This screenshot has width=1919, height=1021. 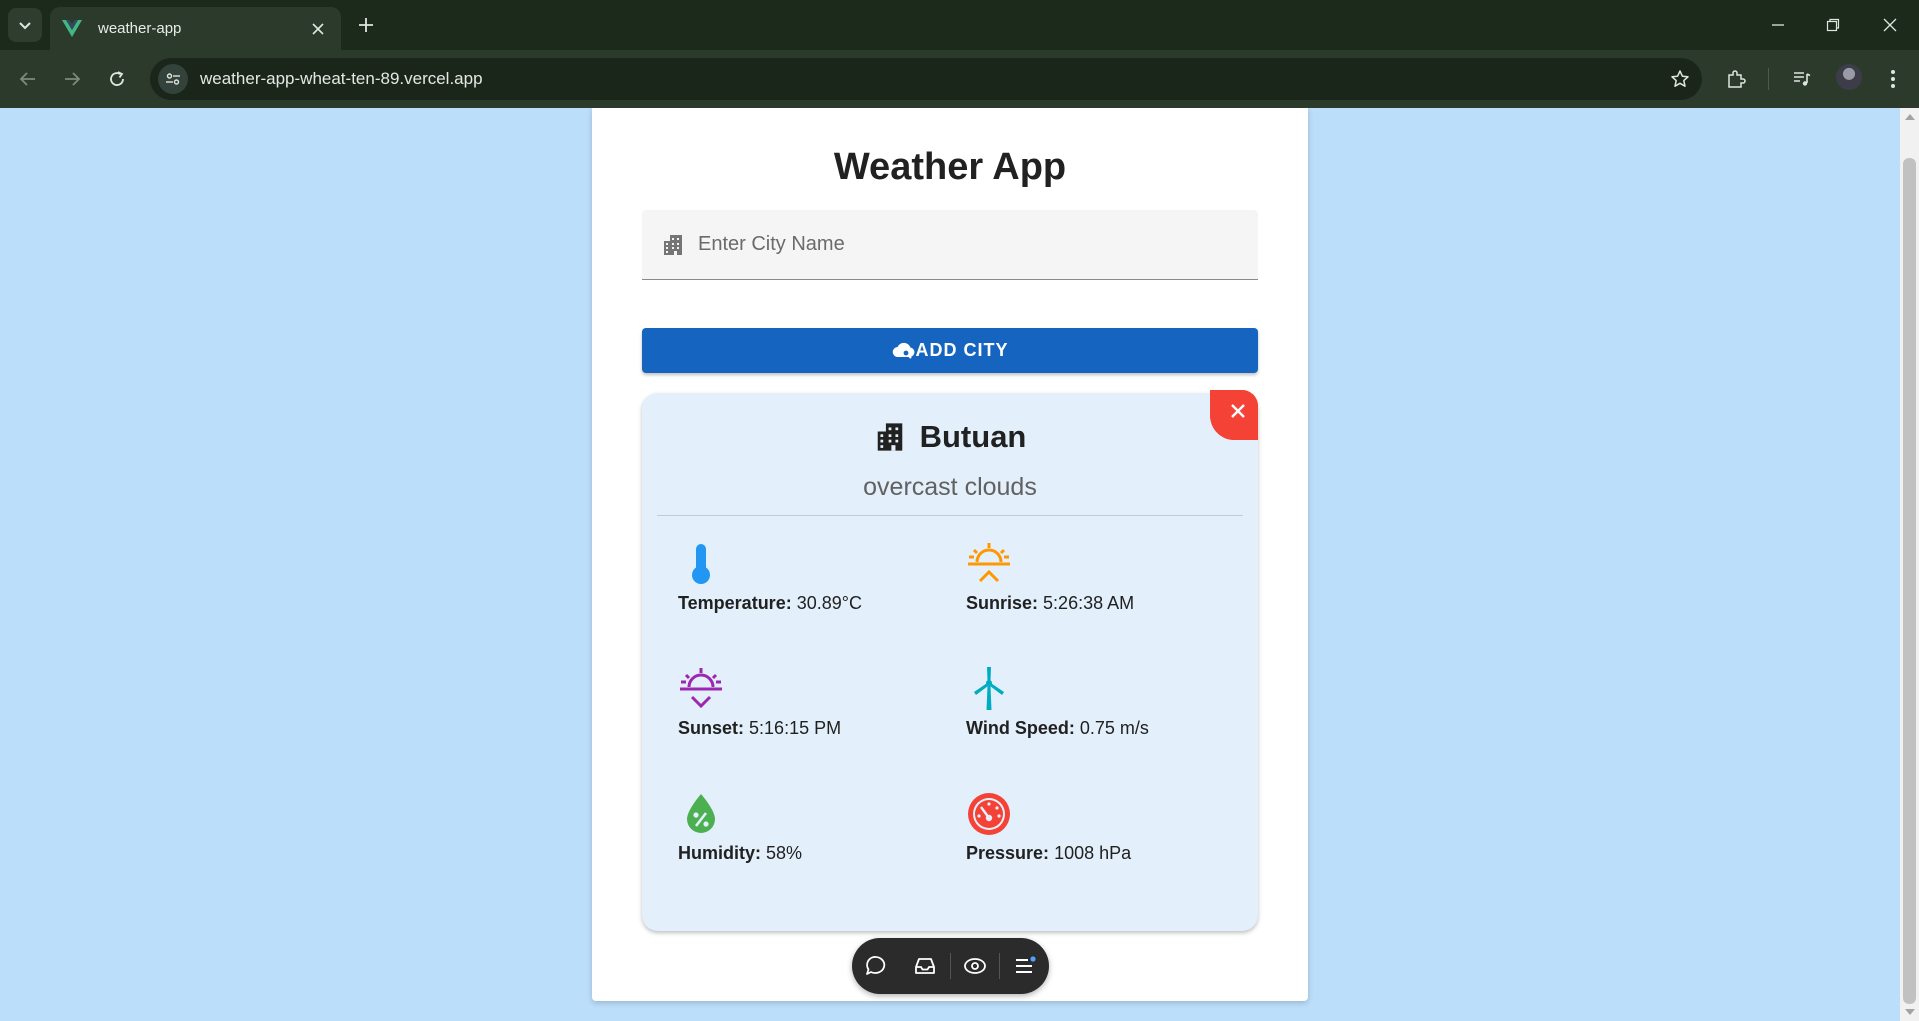 I want to click on address-bar: weather-app-wheat-ten-89.vercel.app, so click(x=926, y=79).